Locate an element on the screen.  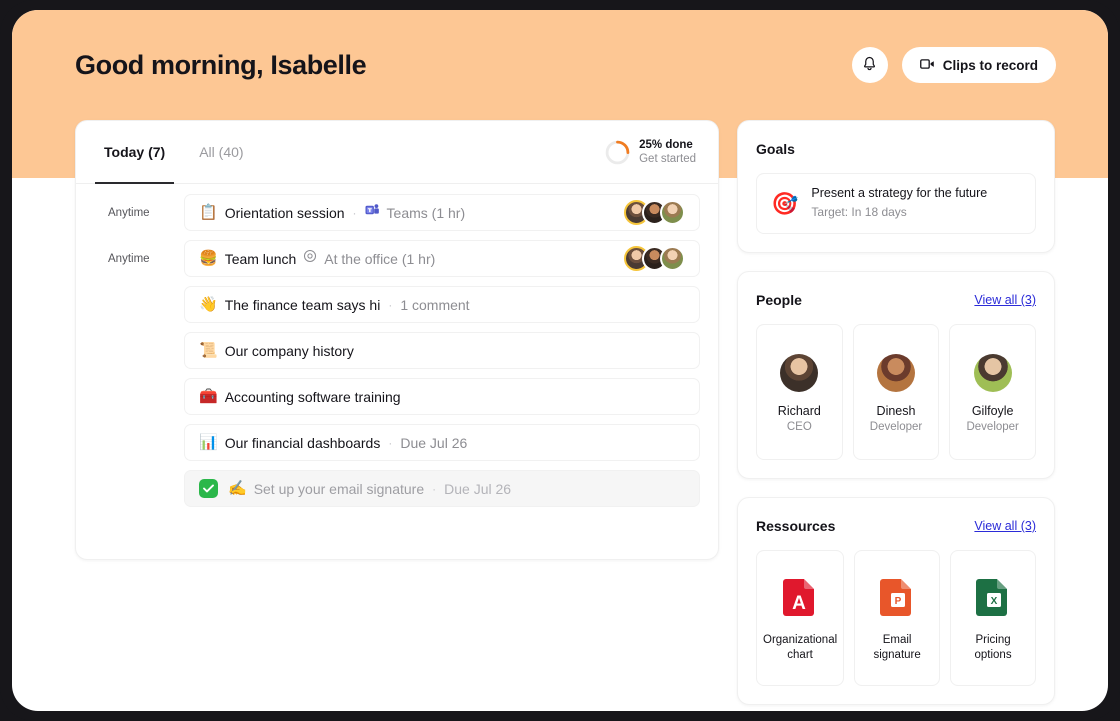
person-card: Gilfoyle Developer is located at coordinates (993, 392).